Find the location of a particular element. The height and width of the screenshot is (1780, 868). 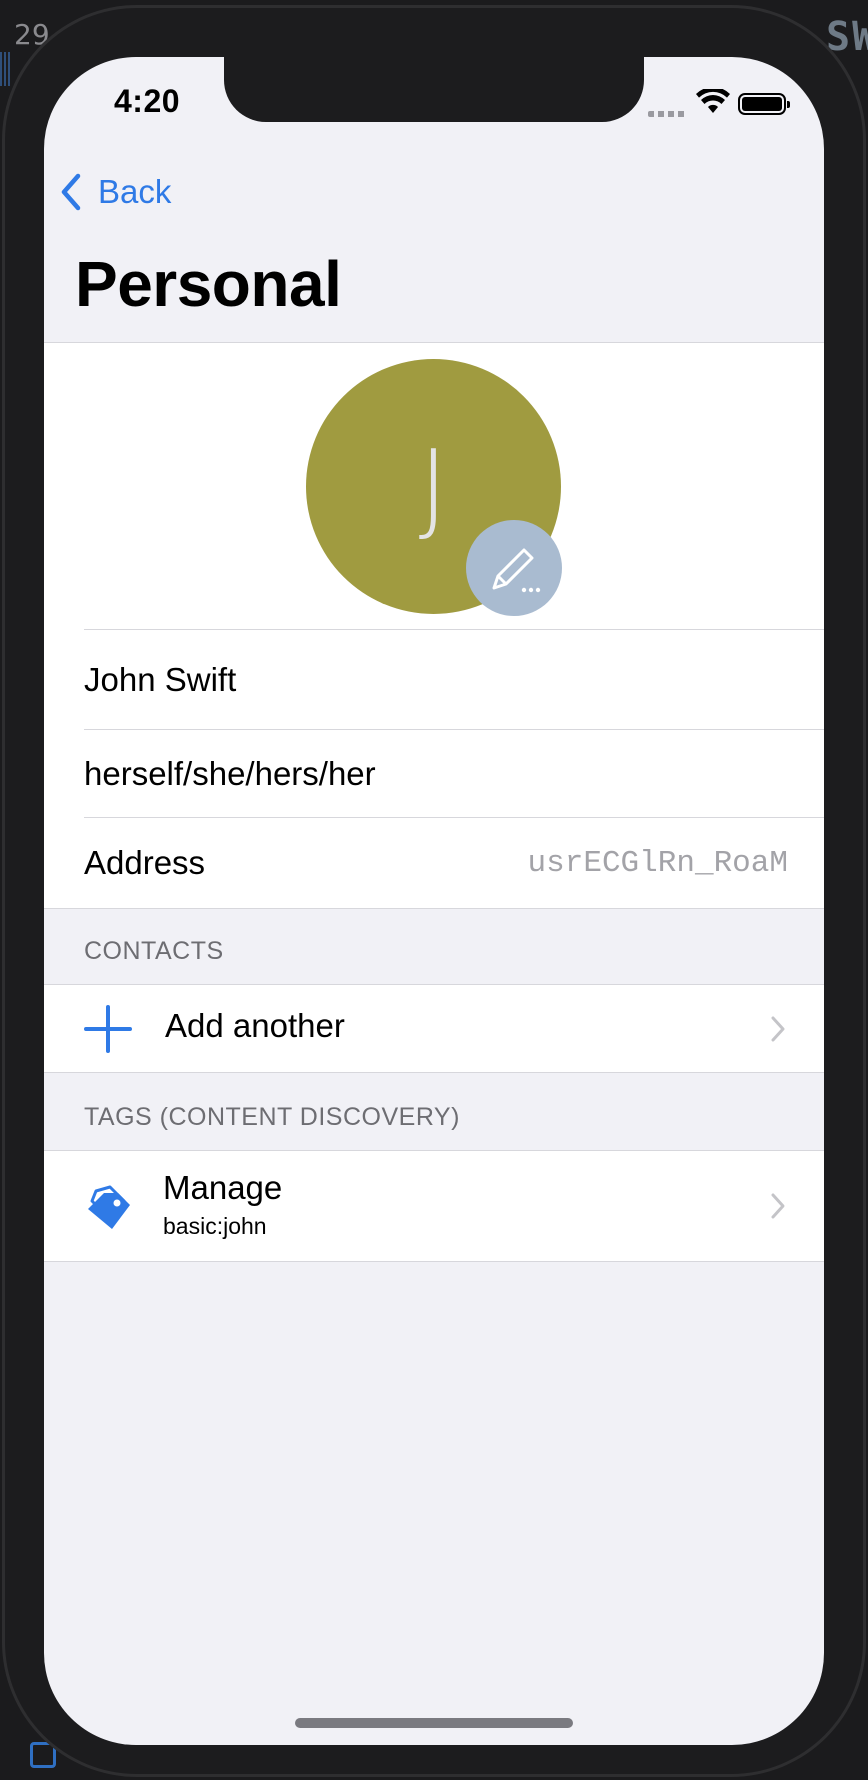

edit-avatar-button is located at coordinates (514, 568).